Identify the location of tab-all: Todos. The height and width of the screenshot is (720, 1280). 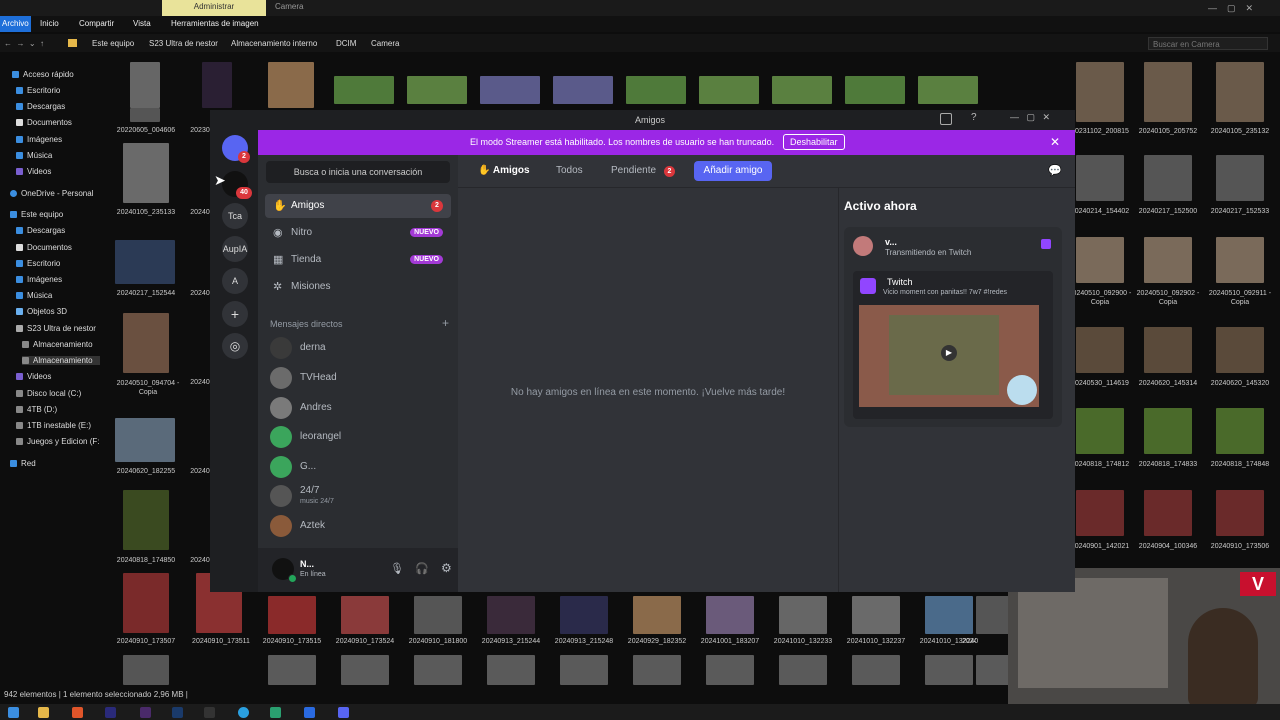
(569, 170).